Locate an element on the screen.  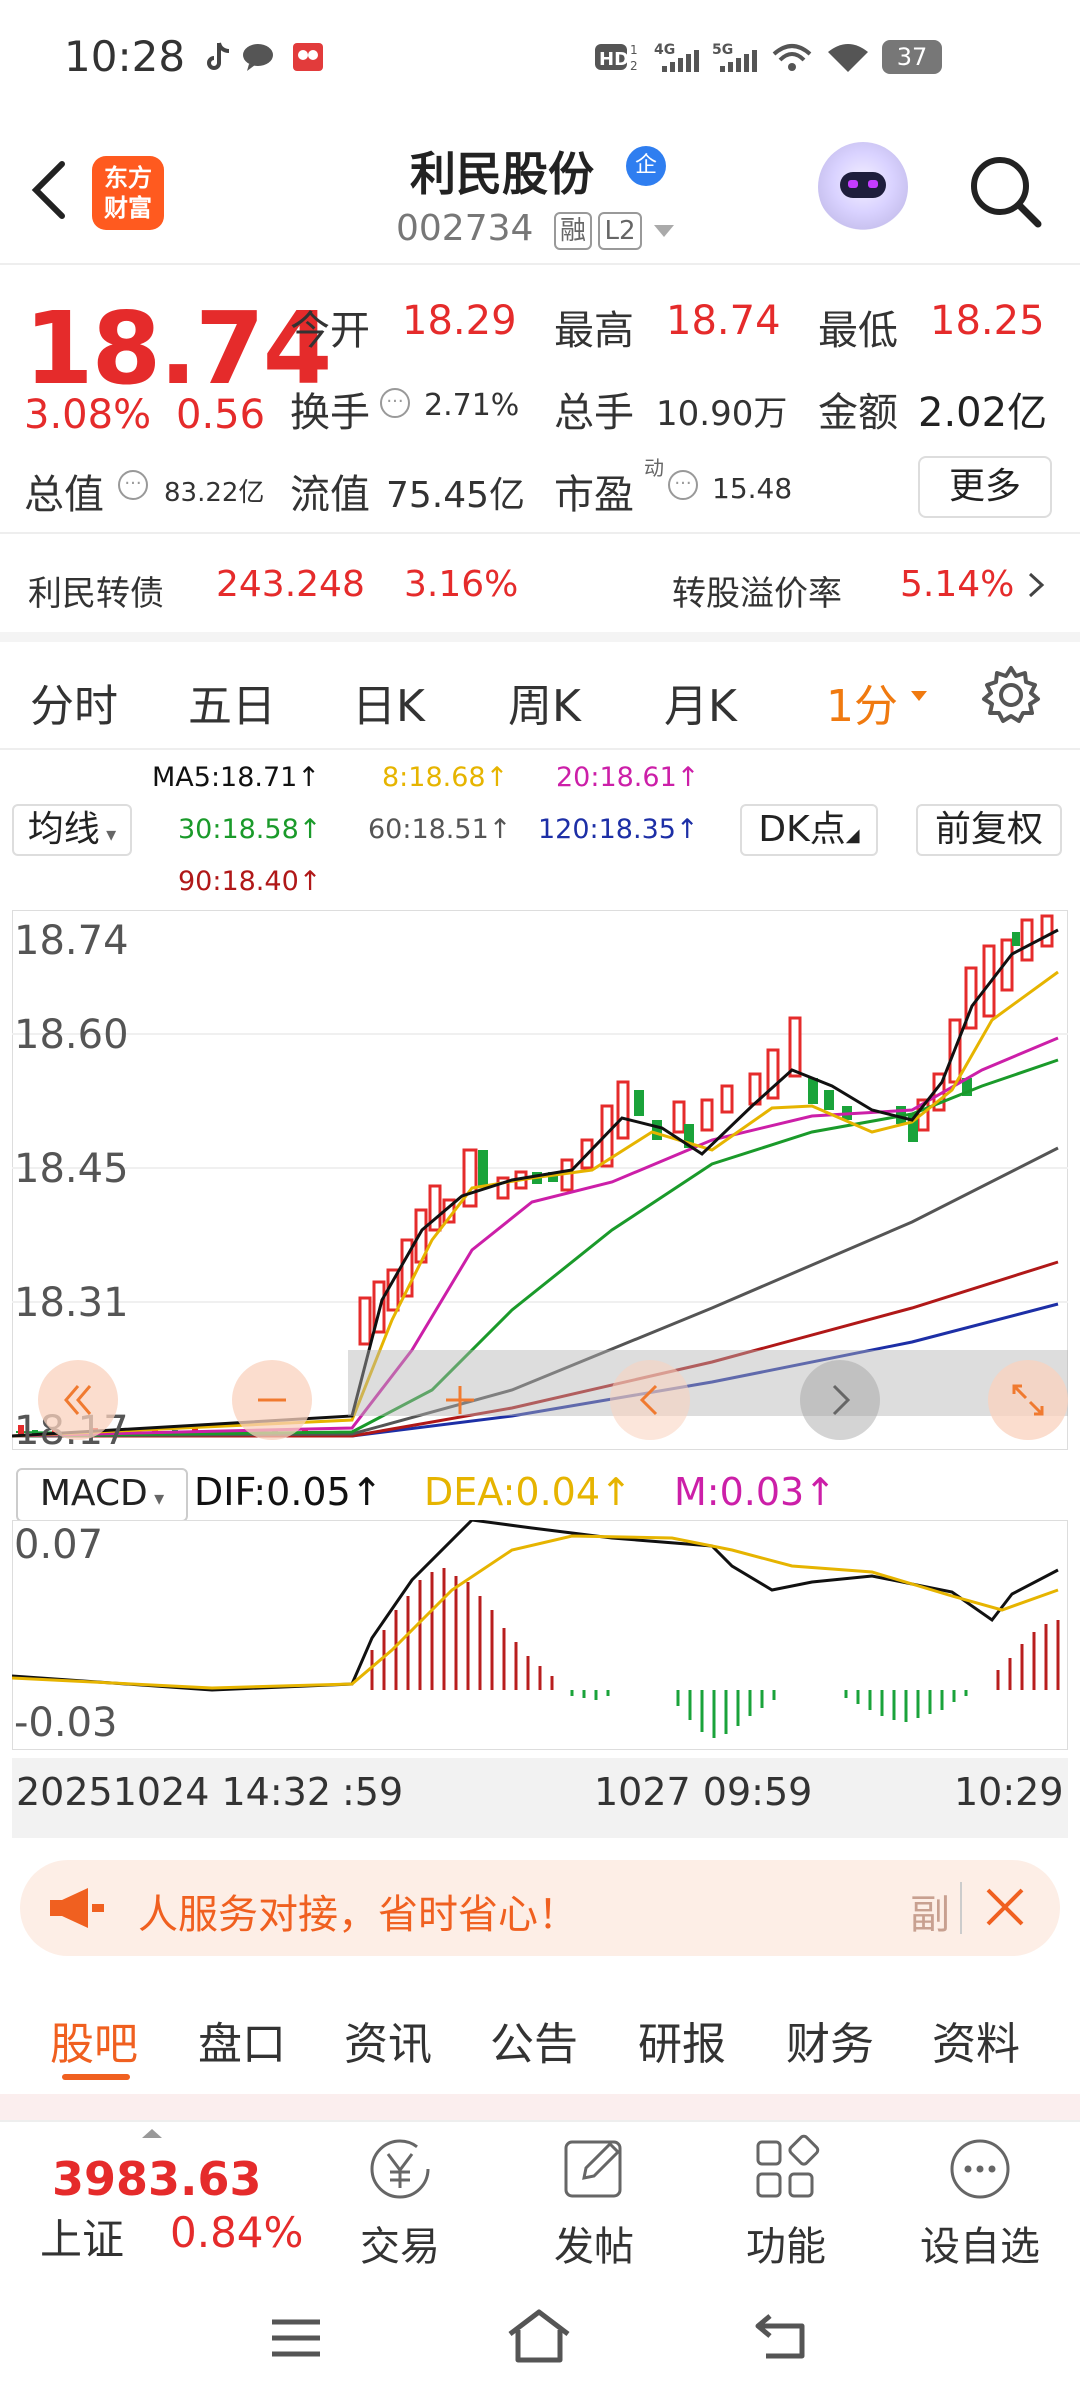
time-start-fragment: :59 is located at coordinates (373, 1792).